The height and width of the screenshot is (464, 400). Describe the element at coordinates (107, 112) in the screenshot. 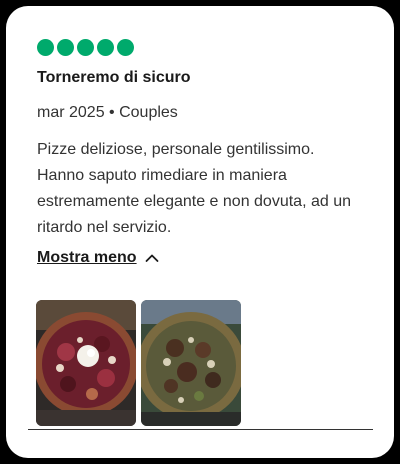

I see `review-meta: mar 2025 • Couples` at that location.